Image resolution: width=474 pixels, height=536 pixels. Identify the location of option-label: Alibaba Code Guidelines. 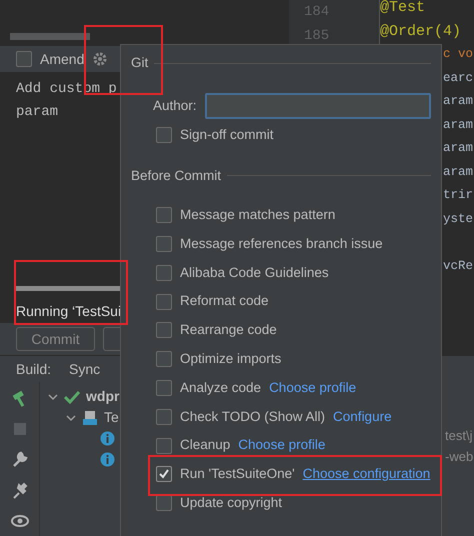
(254, 273).